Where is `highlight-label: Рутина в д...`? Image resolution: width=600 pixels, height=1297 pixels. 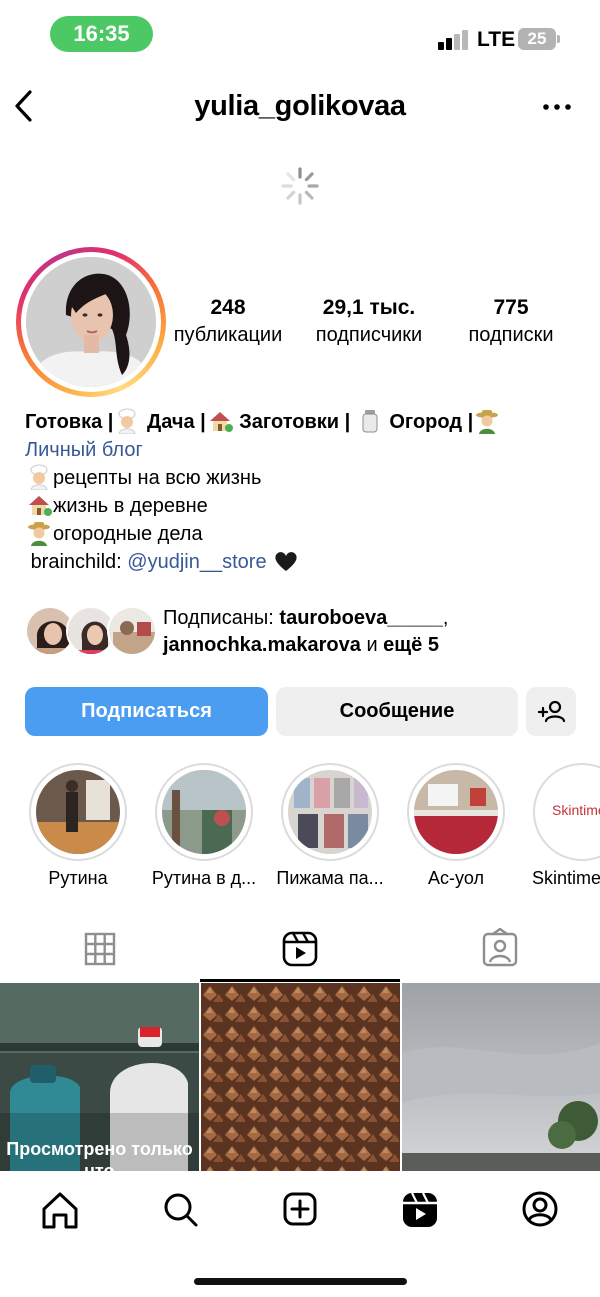 highlight-label: Рутина в д... is located at coordinates (204, 878).